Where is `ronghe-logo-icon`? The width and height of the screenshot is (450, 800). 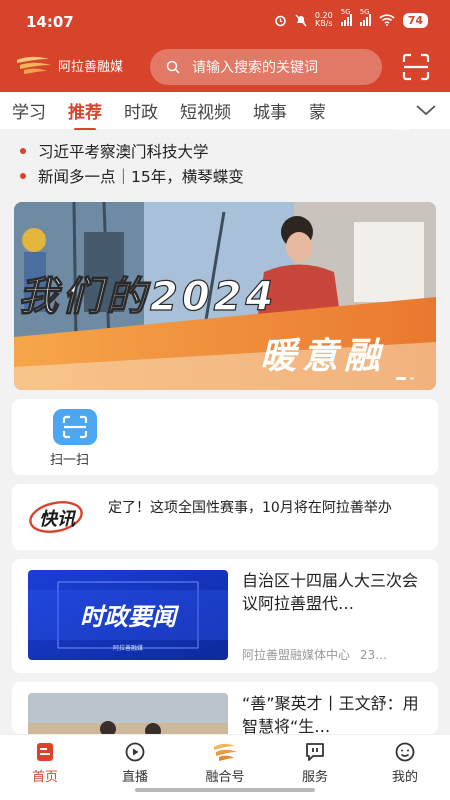
ronghe-logo-icon is located at coordinates (225, 752).